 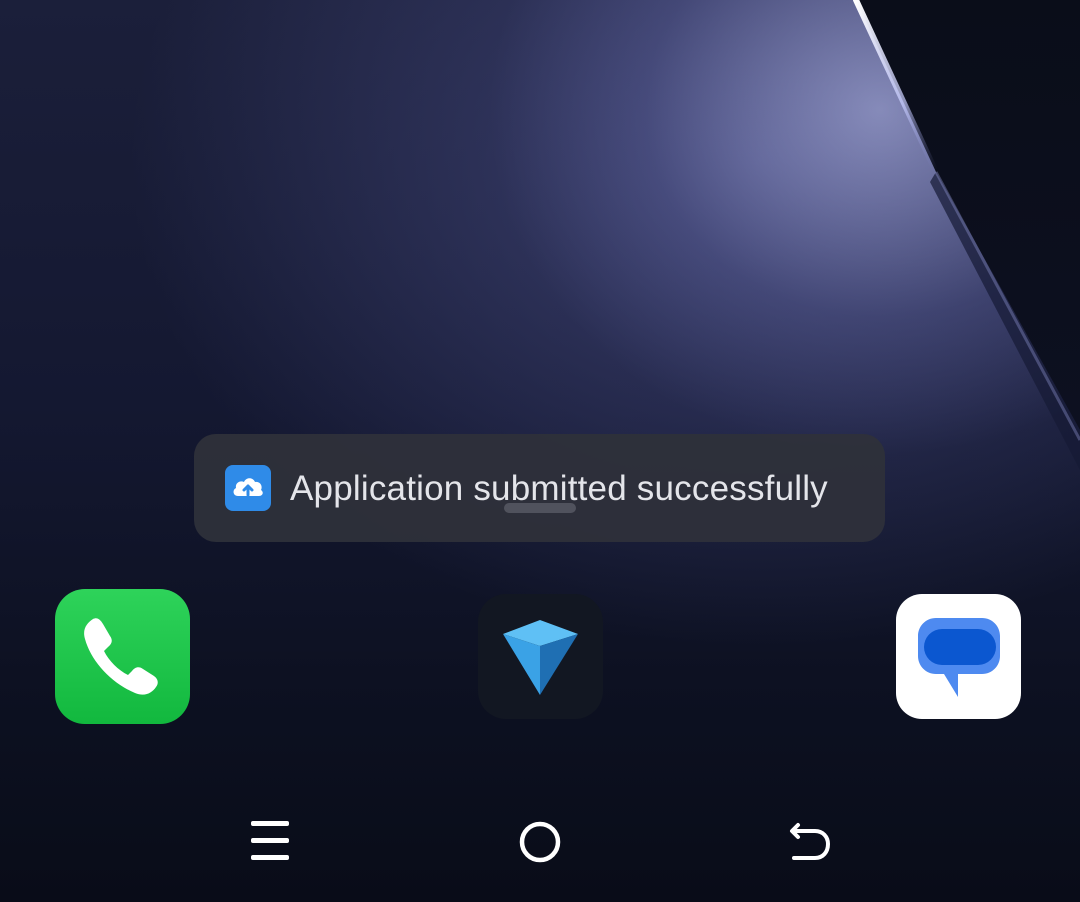 I want to click on toast-drag-handle, so click(x=540, y=508).